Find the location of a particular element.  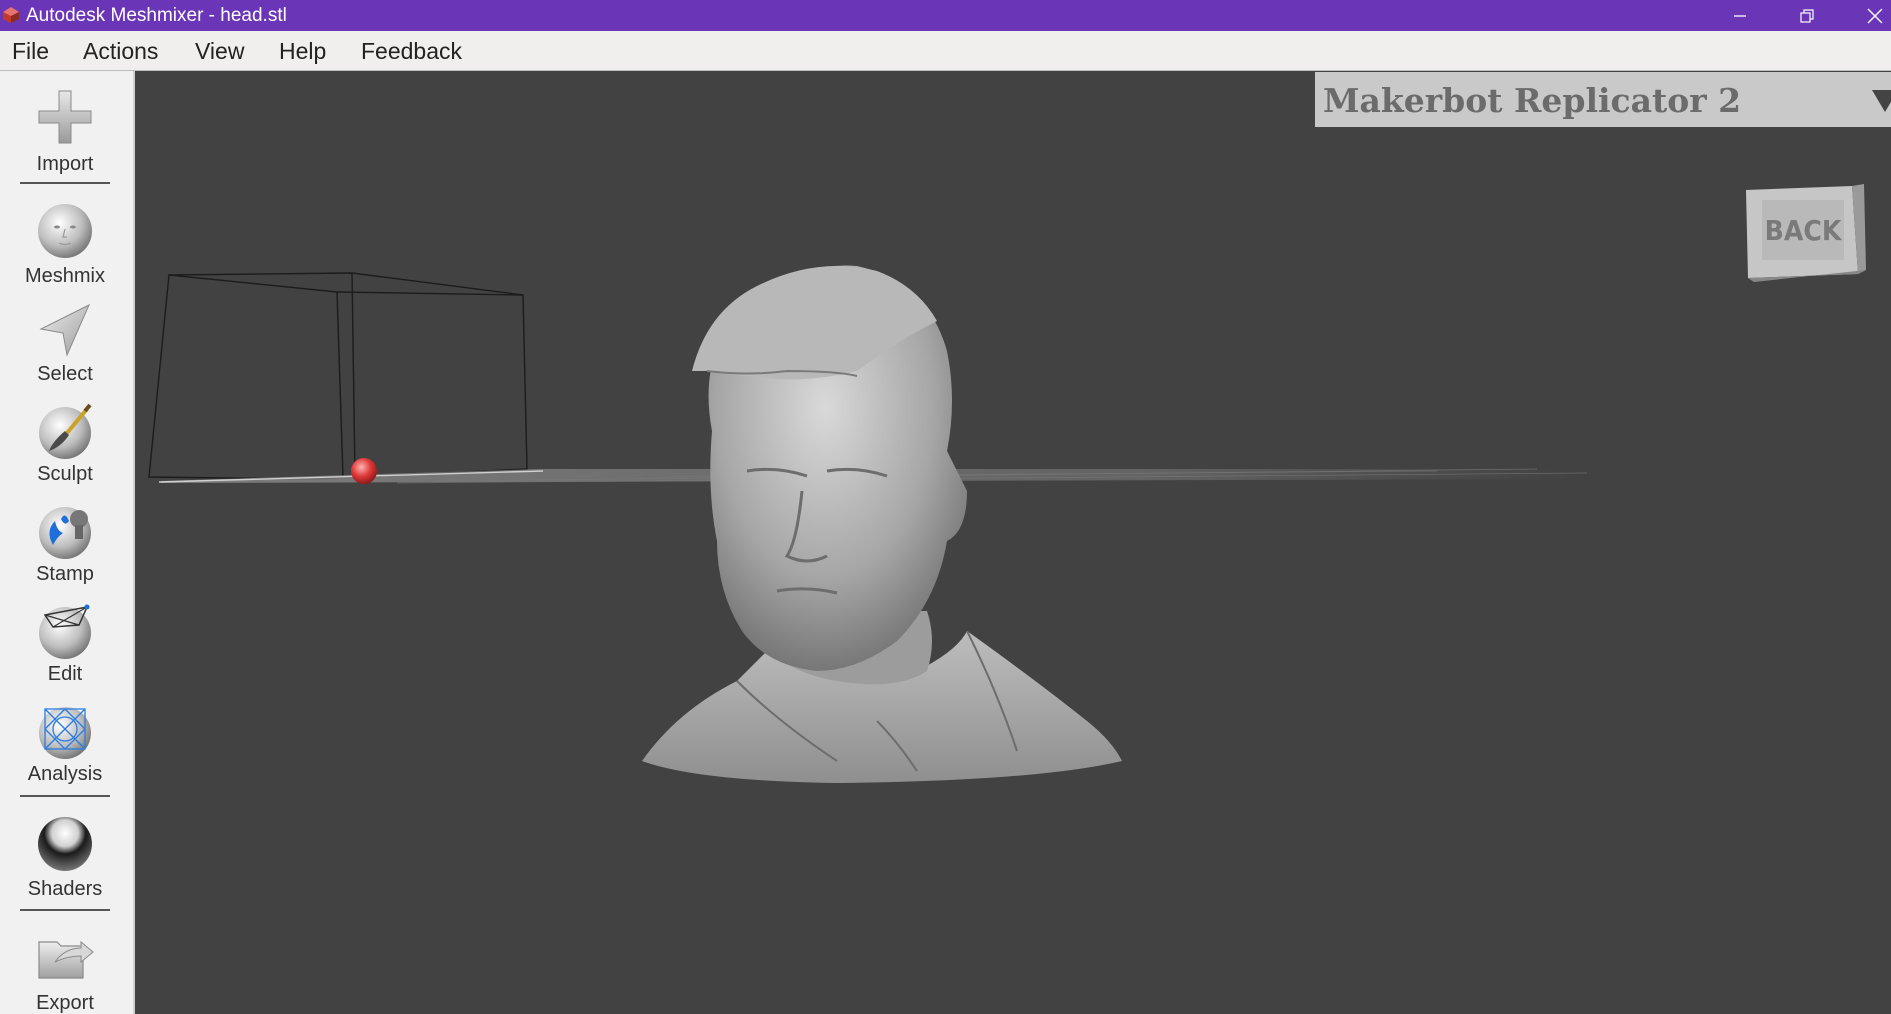

plus-icon is located at coordinates (65, 117).